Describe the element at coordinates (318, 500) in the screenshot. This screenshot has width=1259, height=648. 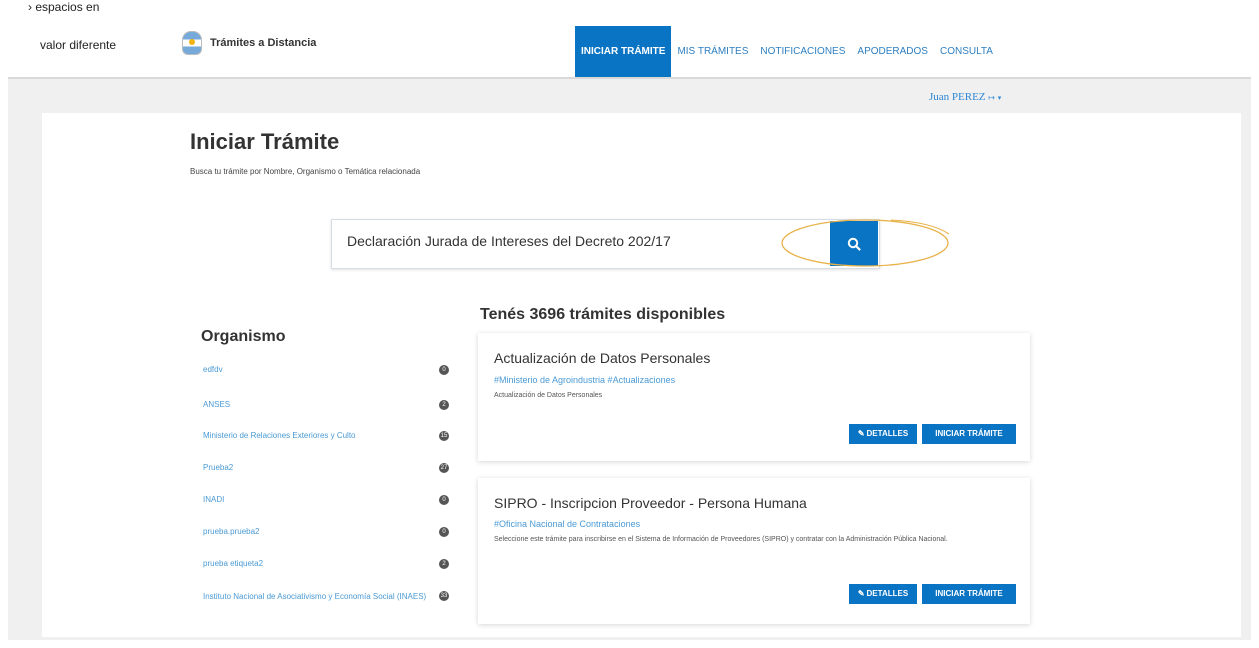
I see `organismo-item-inadi: INADI` at that location.